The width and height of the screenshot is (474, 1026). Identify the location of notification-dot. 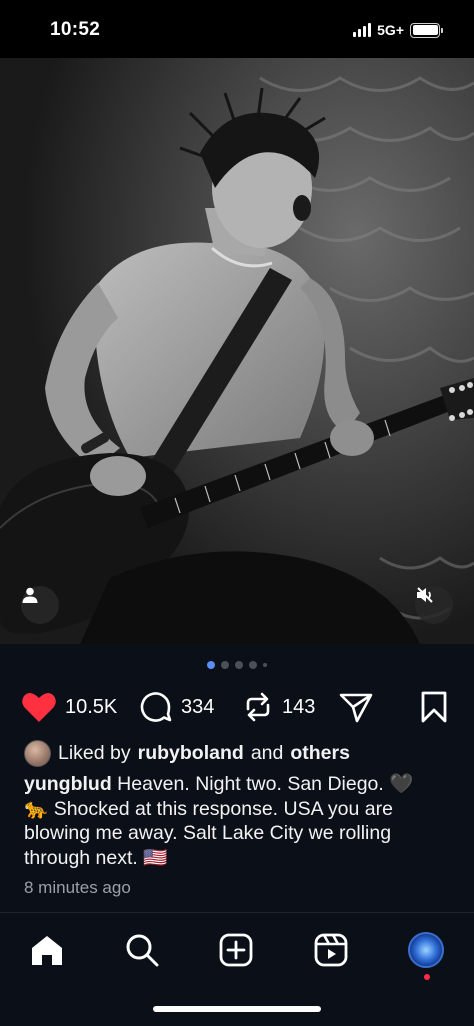
(427, 977).